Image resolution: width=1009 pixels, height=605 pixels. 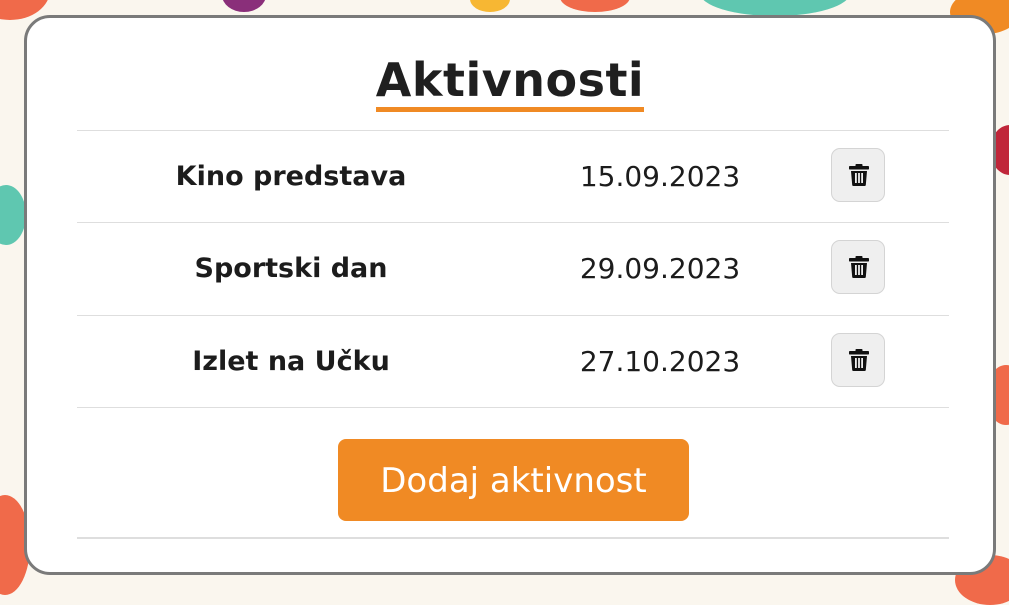 I want to click on activity-name: Kino predstava, so click(x=291, y=176).